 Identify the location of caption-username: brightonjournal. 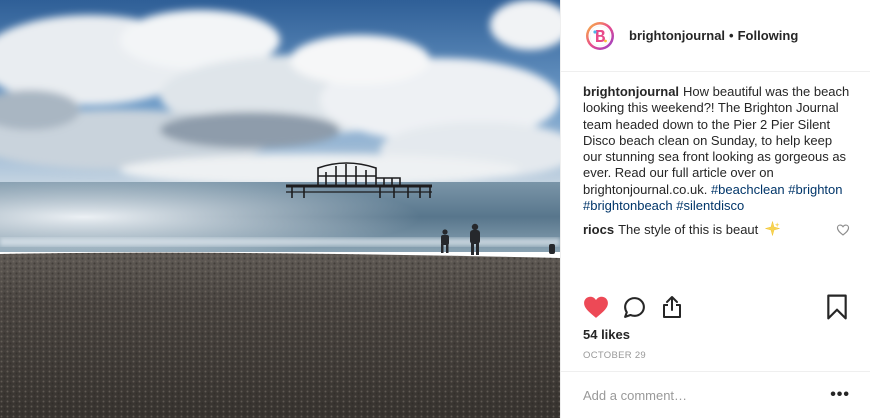
(631, 91).